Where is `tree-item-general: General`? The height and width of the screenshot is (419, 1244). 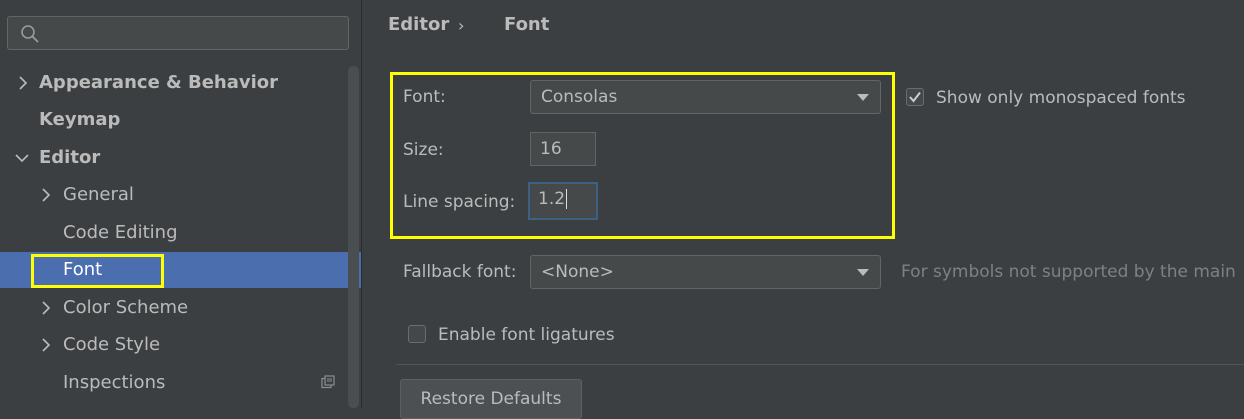
tree-item-general: General is located at coordinates (174, 195).